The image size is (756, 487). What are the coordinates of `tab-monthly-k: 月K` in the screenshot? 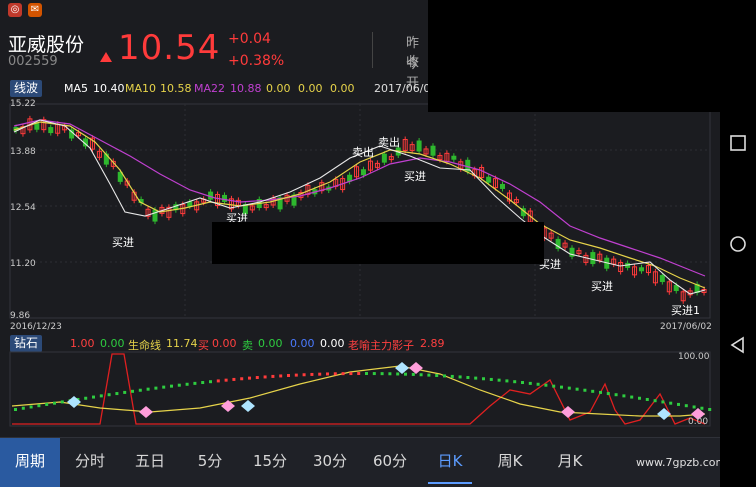 It's located at (570, 462).